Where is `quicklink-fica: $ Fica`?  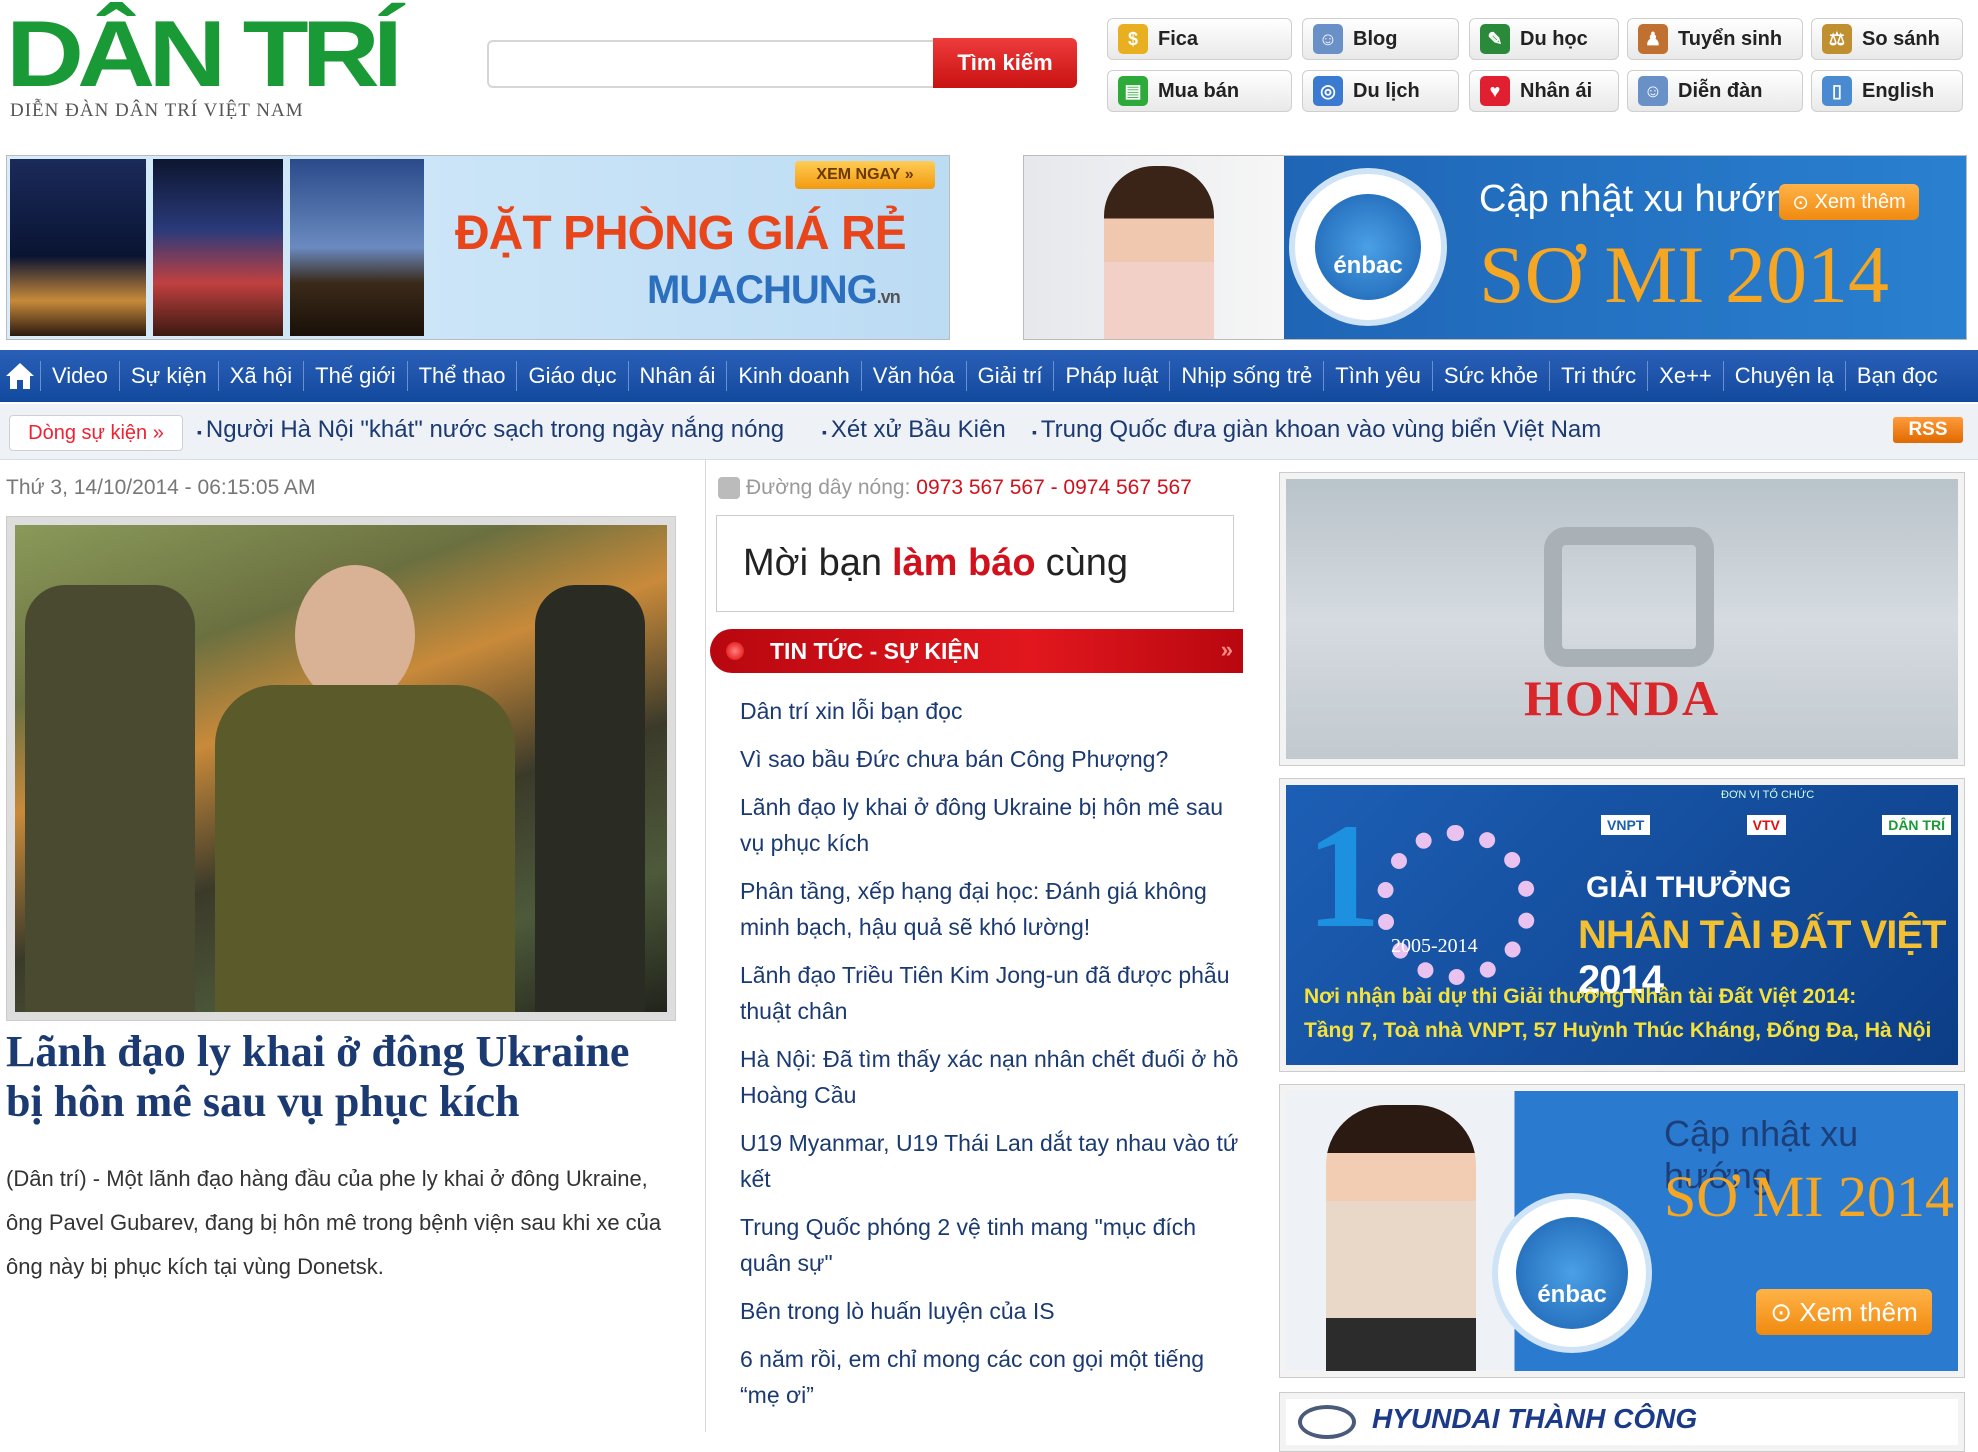 quicklink-fica: $ Fica is located at coordinates (1199, 39).